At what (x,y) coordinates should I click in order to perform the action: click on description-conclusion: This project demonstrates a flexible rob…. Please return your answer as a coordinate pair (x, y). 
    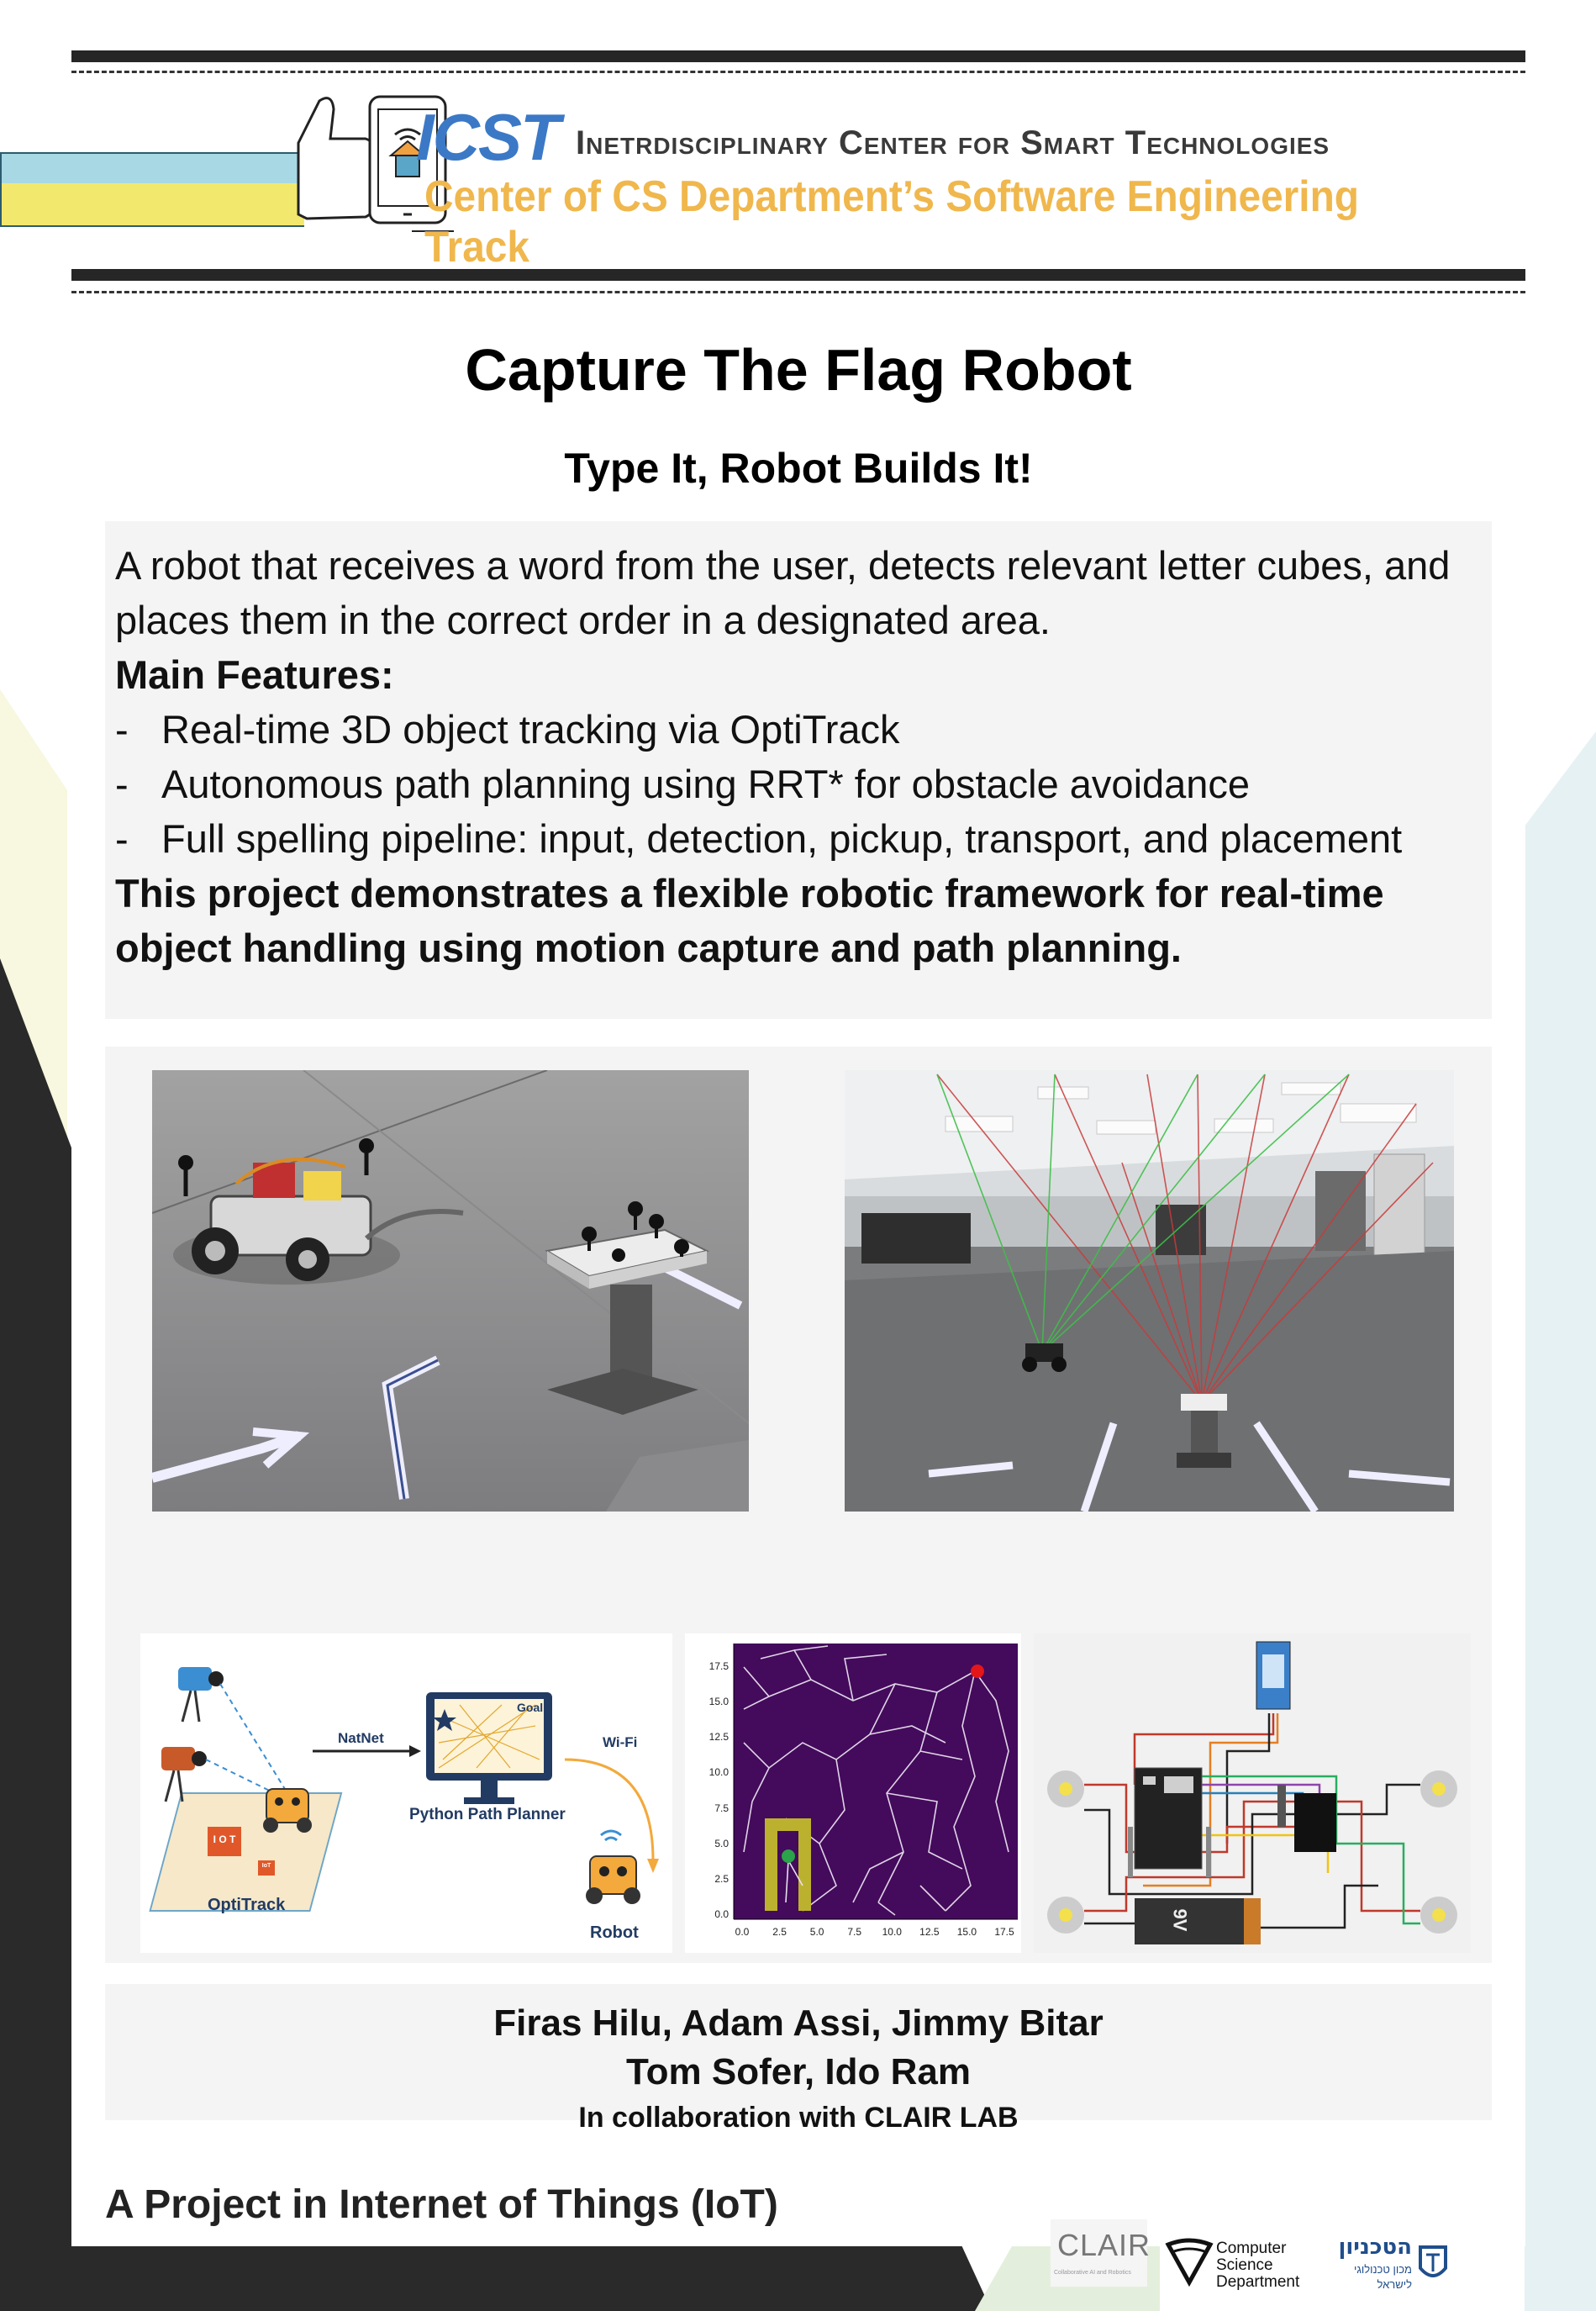
    Looking at the image, I should click on (749, 921).